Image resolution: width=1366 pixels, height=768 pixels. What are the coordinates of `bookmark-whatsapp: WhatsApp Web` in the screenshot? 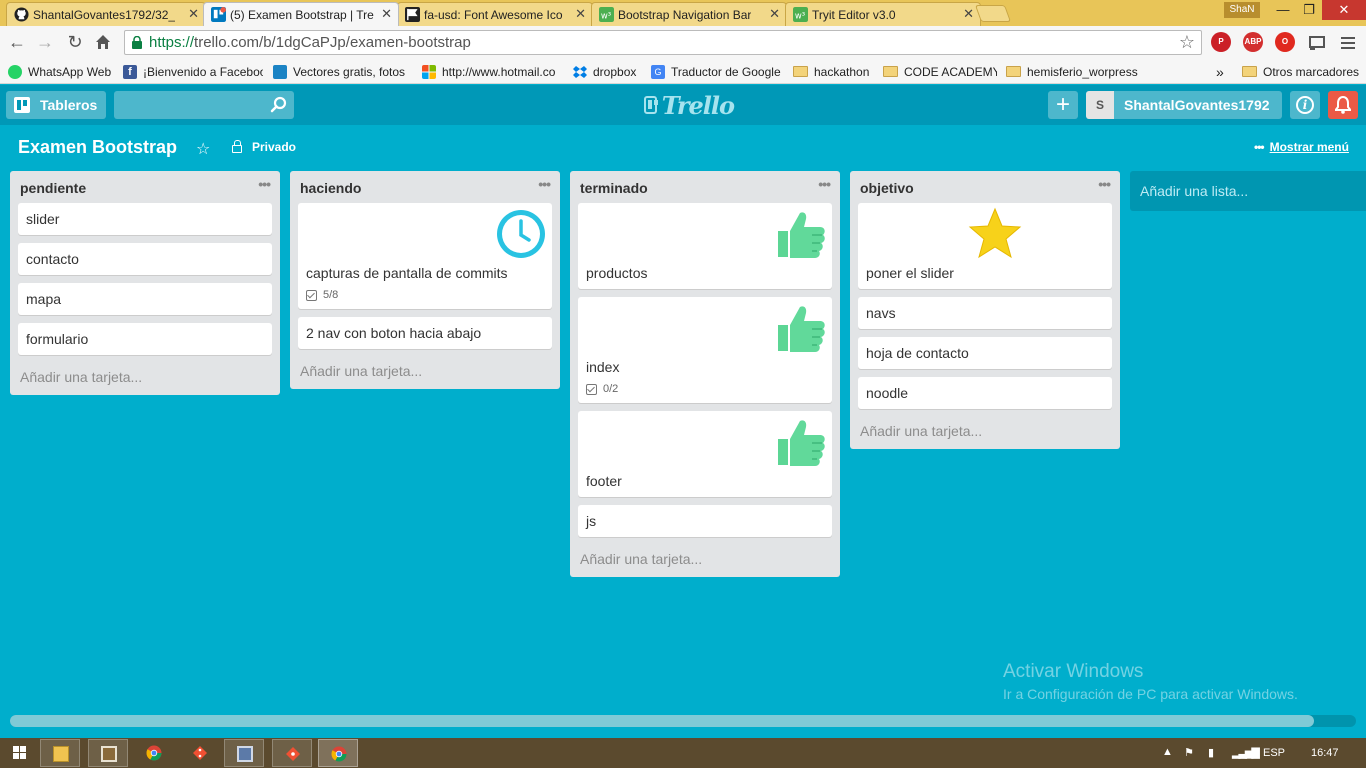 It's located at (63, 71).